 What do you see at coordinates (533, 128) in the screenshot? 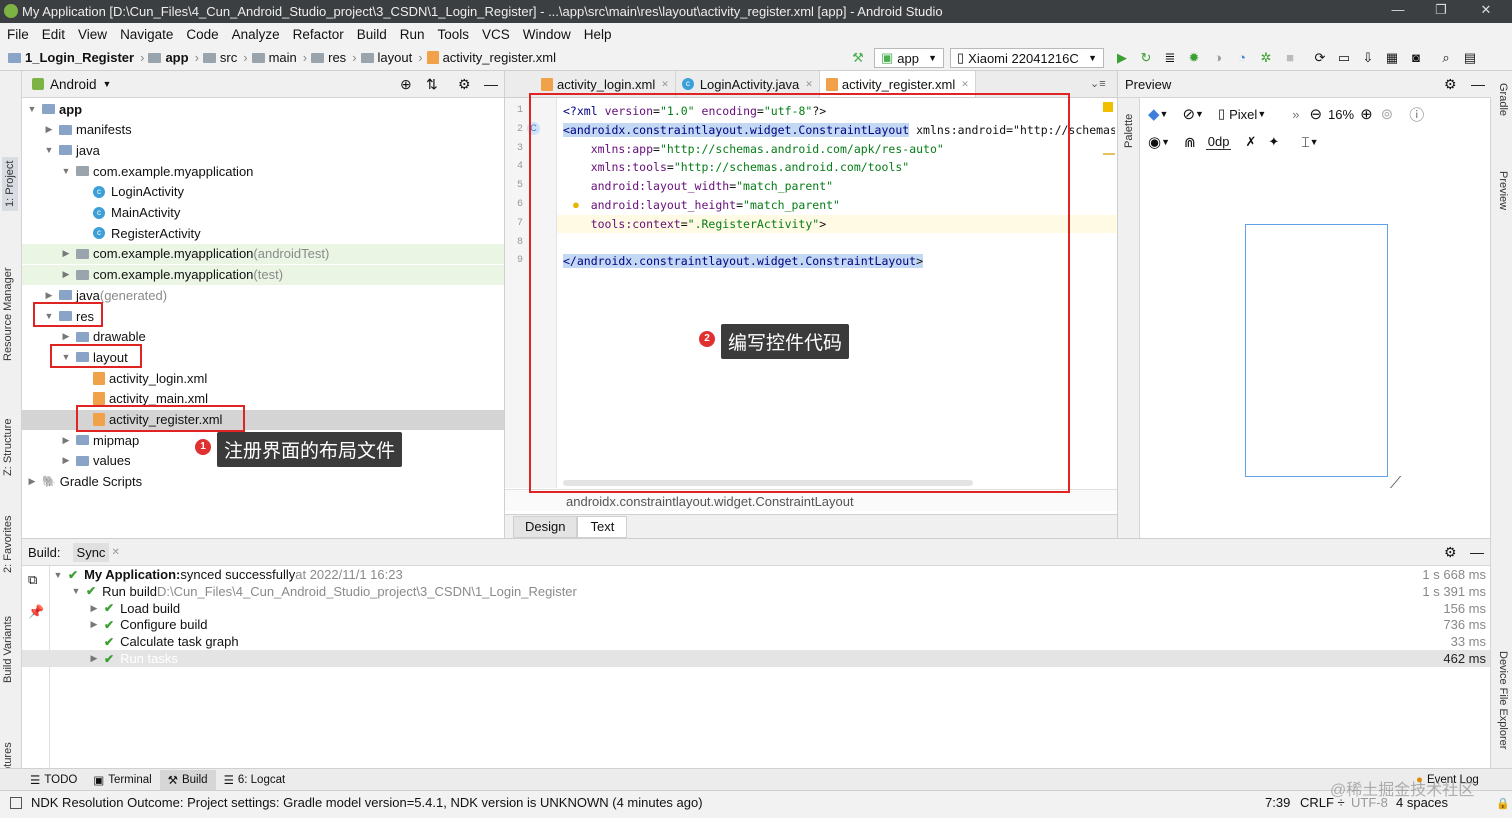
I see `layout-c-icon: C` at bounding box center [533, 128].